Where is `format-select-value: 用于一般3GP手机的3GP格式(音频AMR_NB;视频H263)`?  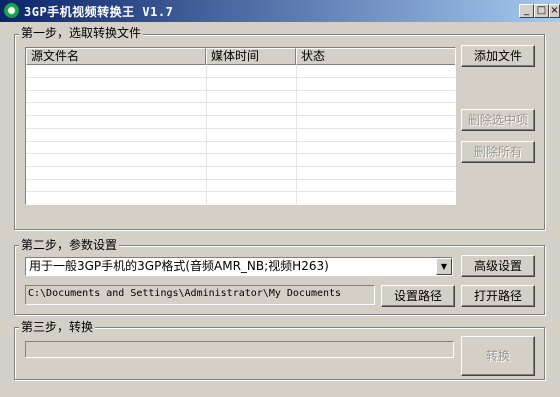 format-select-value: 用于一般3GP手机的3GP格式(音频AMR_NB;视频H263) is located at coordinates (179, 266).